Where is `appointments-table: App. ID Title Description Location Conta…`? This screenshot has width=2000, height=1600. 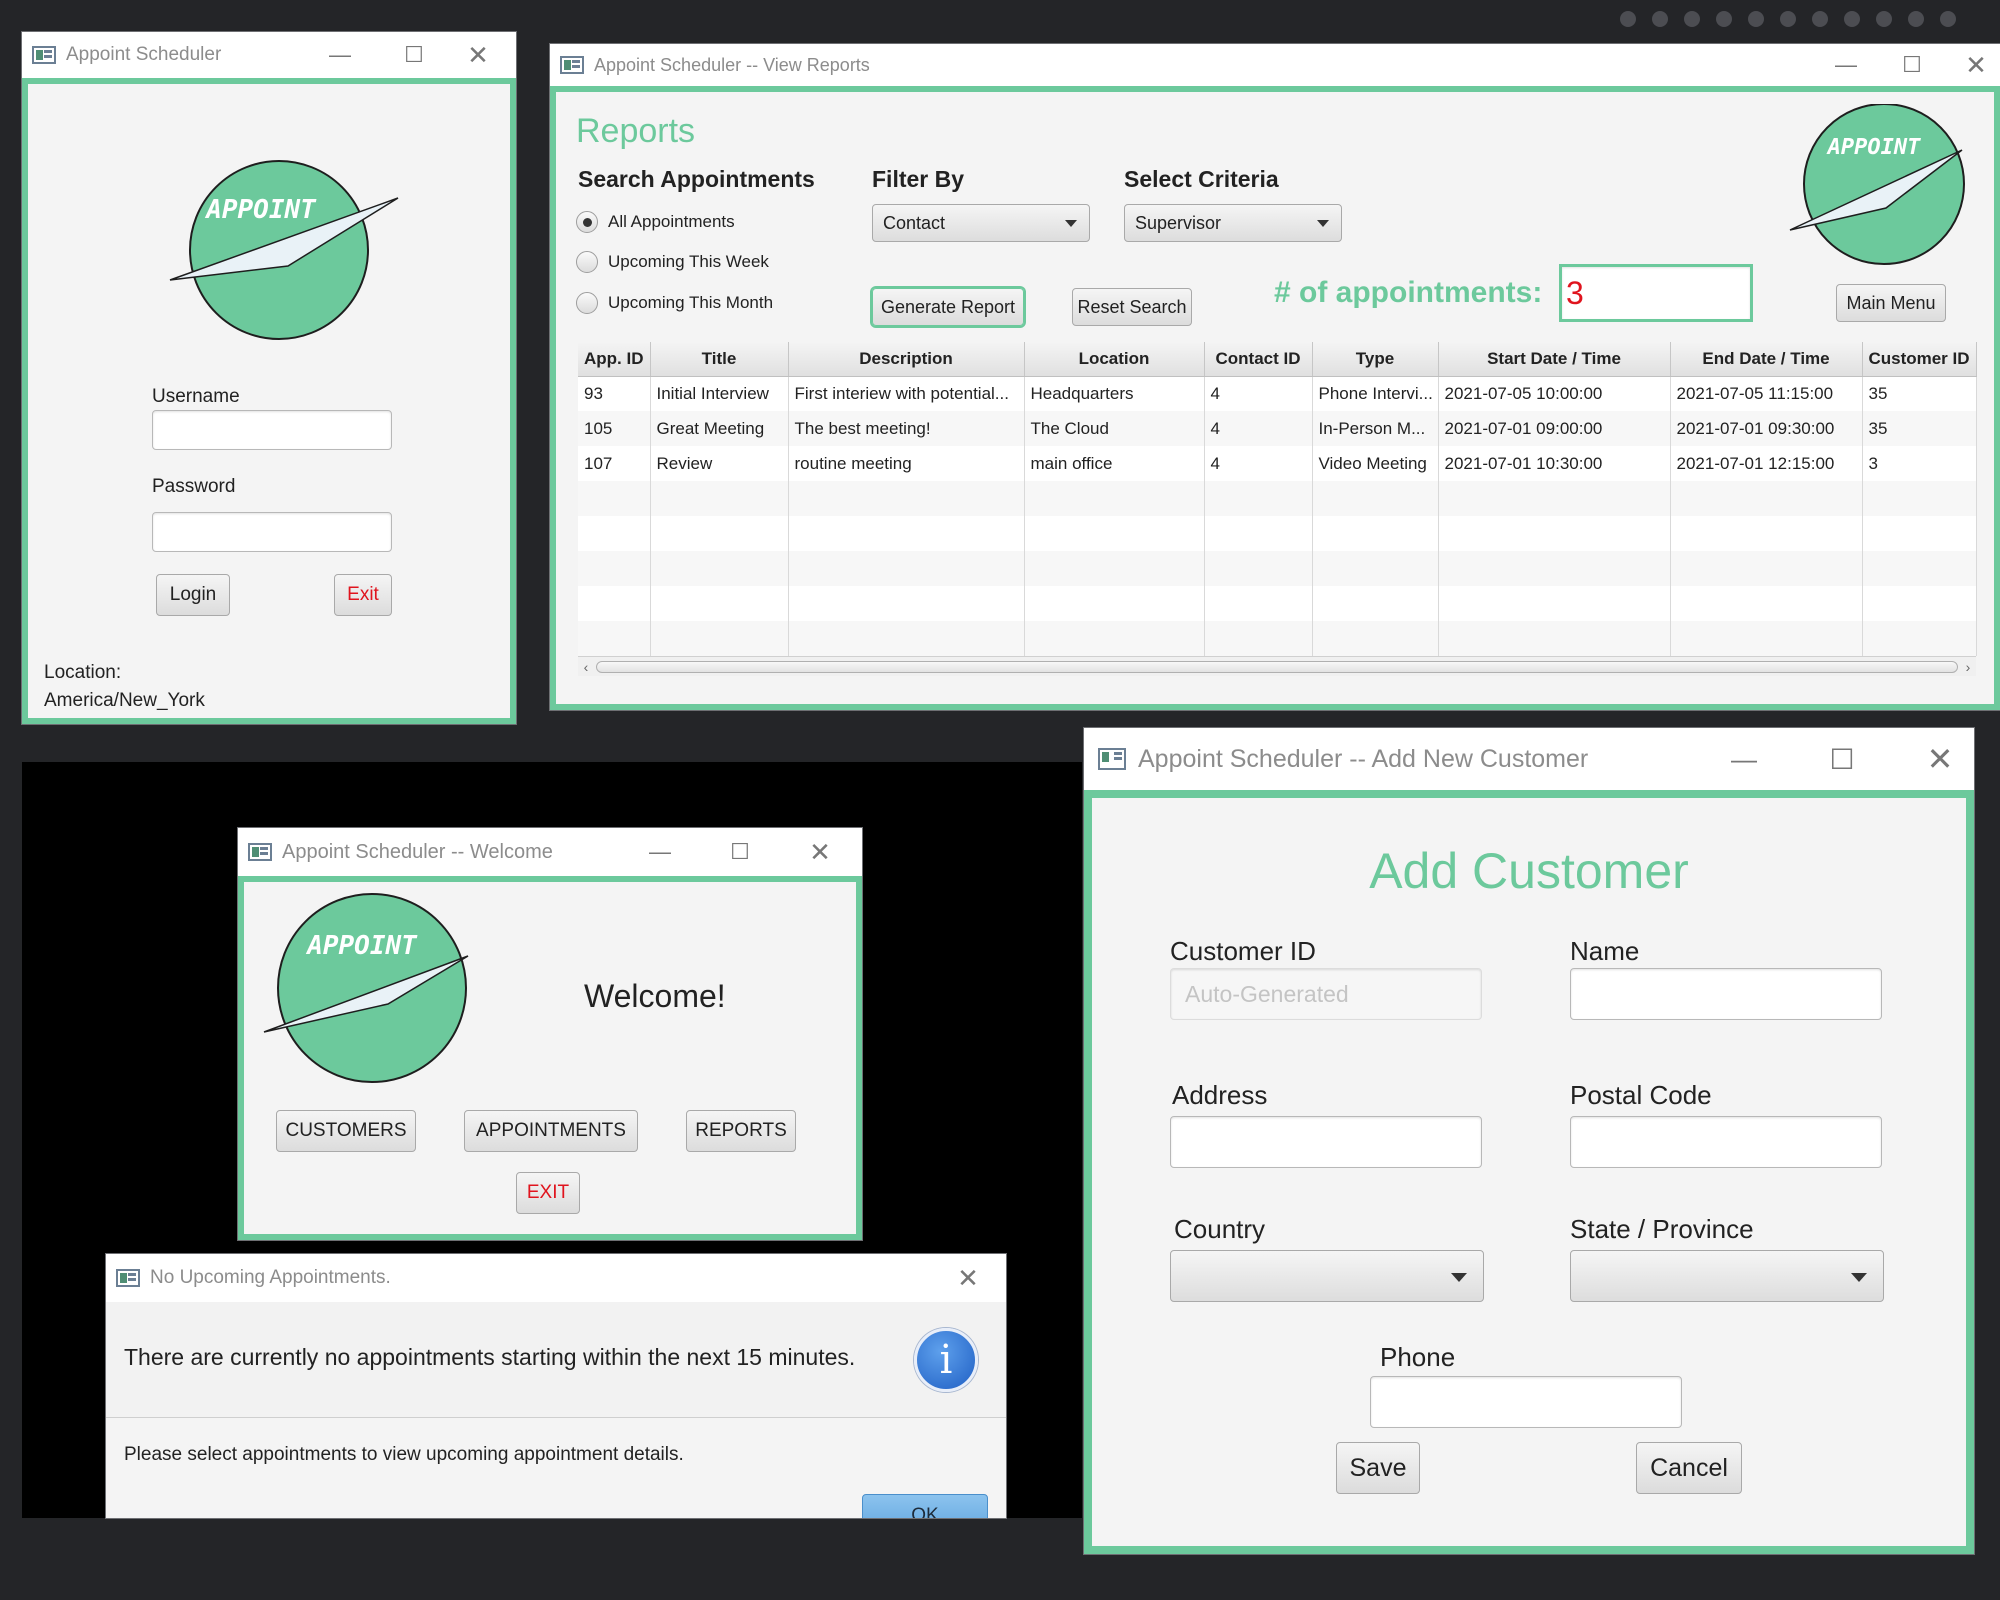
appointments-table: App. ID Title Description Location Conta… is located at coordinates (1277, 499).